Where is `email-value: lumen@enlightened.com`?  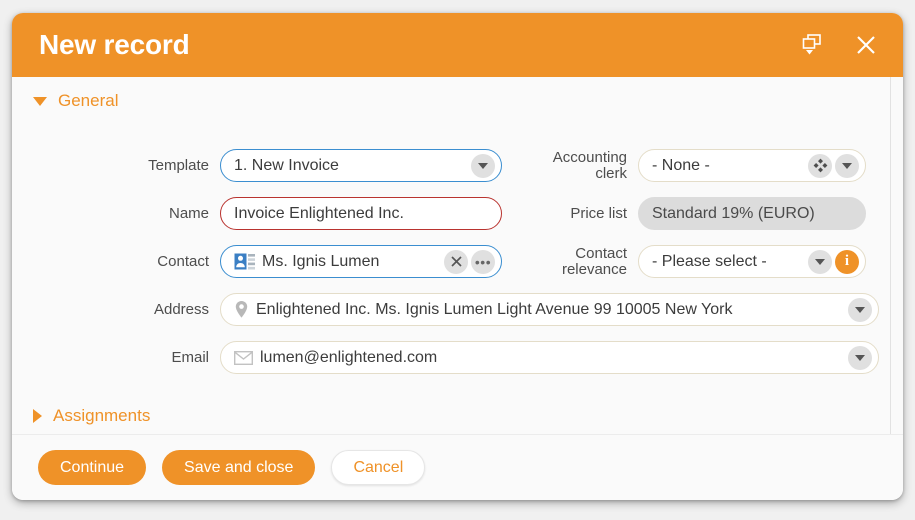
email-value: lumen@enlightened.com is located at coordinates (349, 357).